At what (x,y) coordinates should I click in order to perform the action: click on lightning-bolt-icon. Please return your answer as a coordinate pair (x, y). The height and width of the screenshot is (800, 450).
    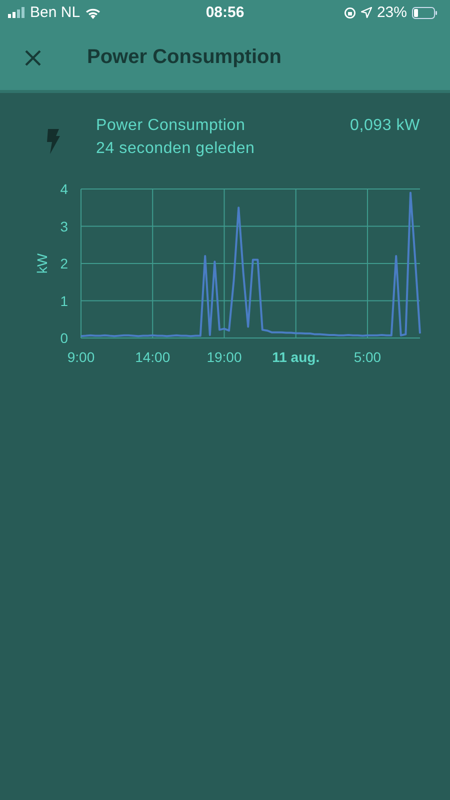
    Looking at the image, I should click on (53, 141).